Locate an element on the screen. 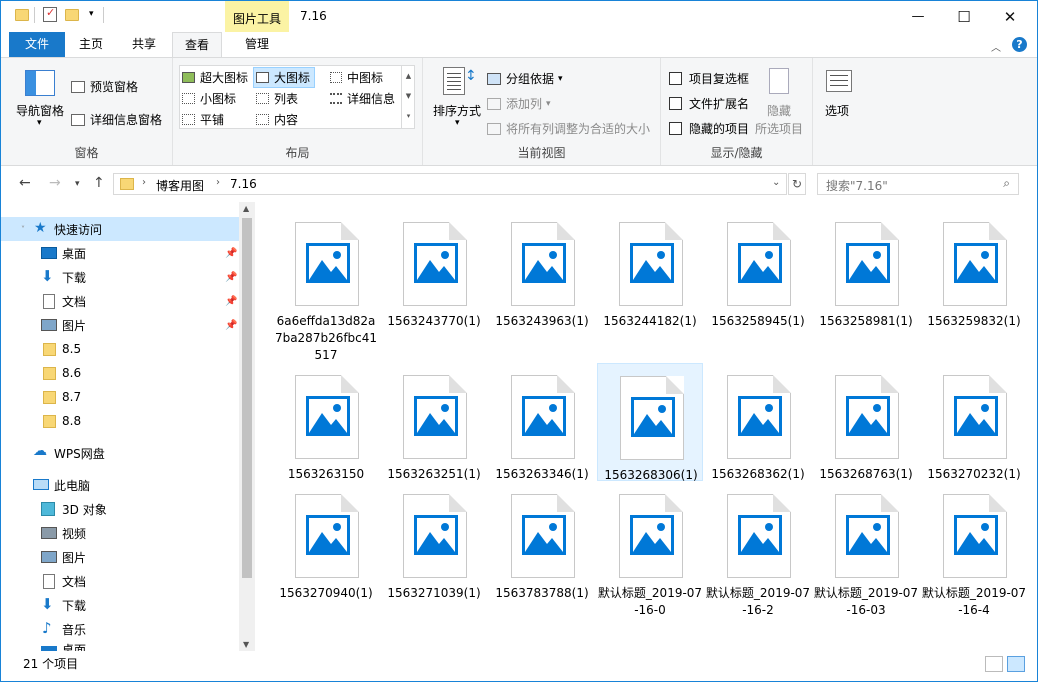  sidebar-item-this-pc: 此电脑 is located at coordinates (120, 485).